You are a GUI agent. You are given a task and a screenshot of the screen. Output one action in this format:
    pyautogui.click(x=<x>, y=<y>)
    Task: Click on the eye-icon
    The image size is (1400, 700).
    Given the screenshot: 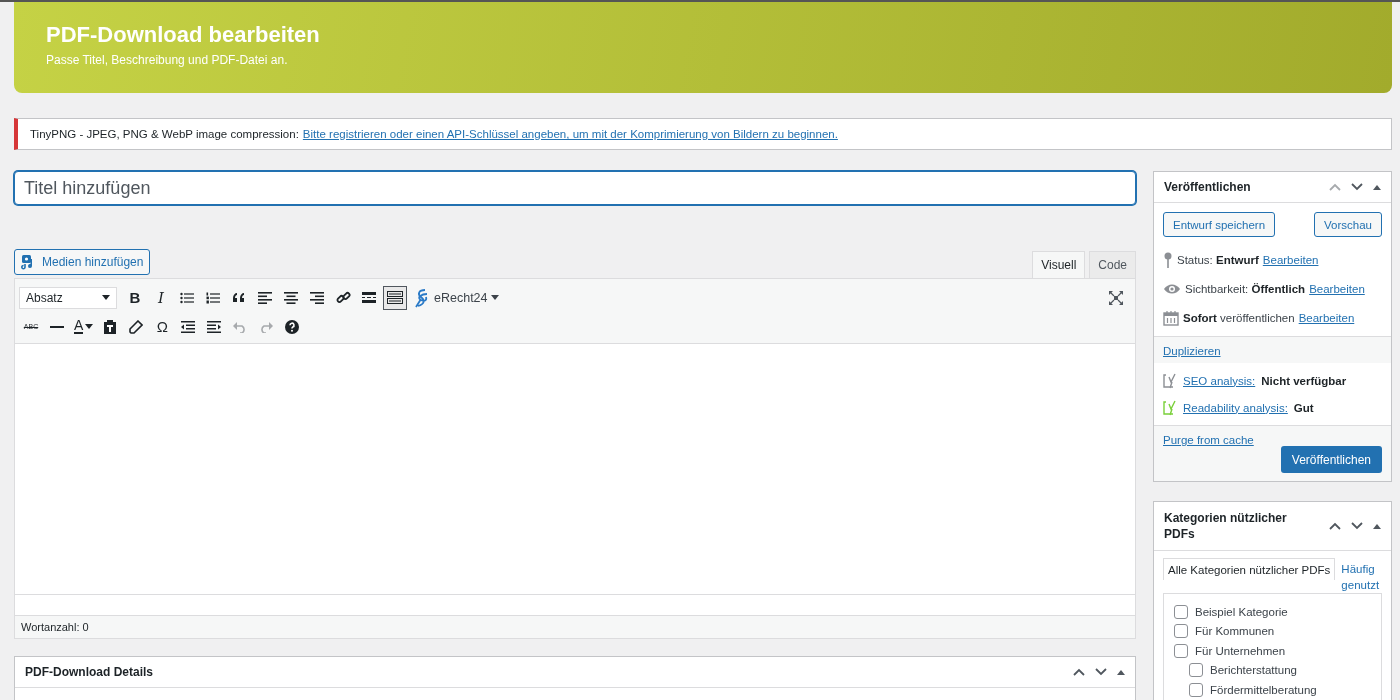 What is the action you would take?
    pyautogui.click(x=1172, y=288)
    